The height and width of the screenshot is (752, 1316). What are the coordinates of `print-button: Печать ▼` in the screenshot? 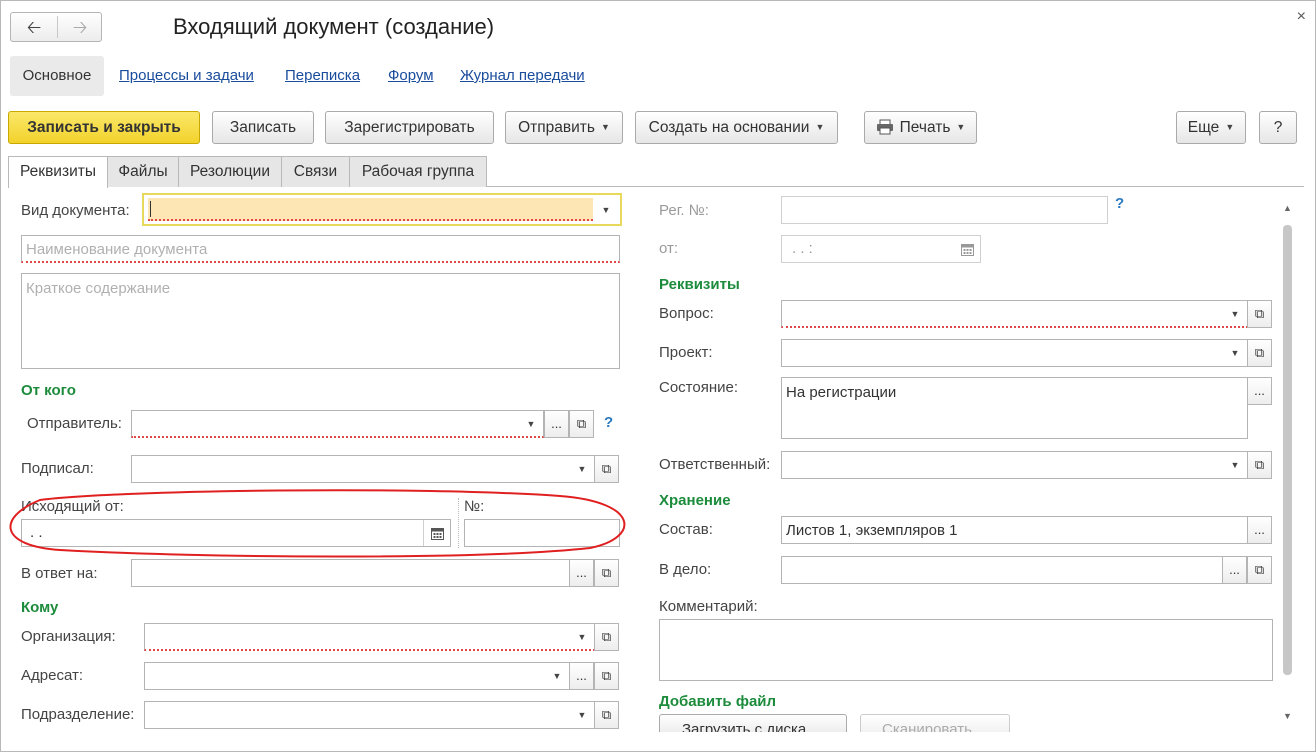 It's located at (920, 127).